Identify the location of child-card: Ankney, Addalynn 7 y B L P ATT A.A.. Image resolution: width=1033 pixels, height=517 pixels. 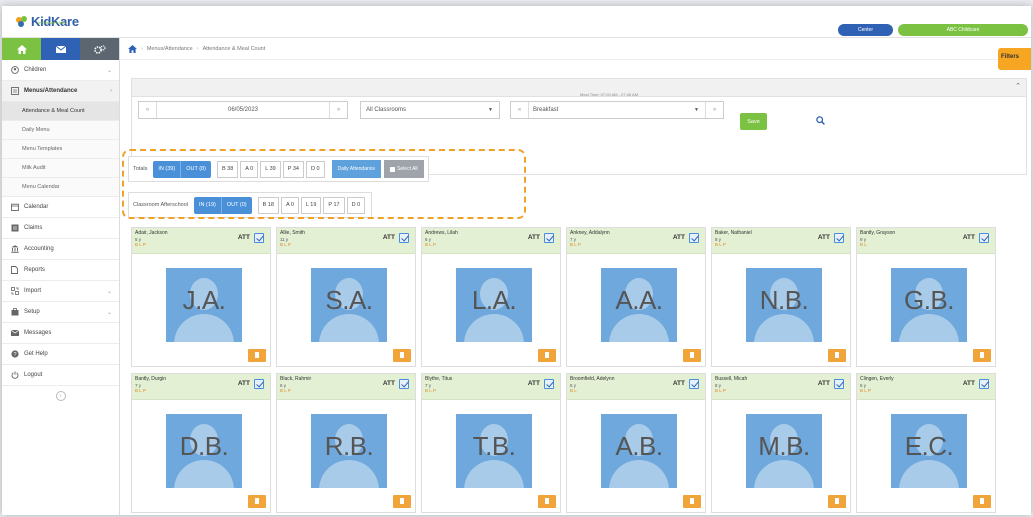
(636, 297).